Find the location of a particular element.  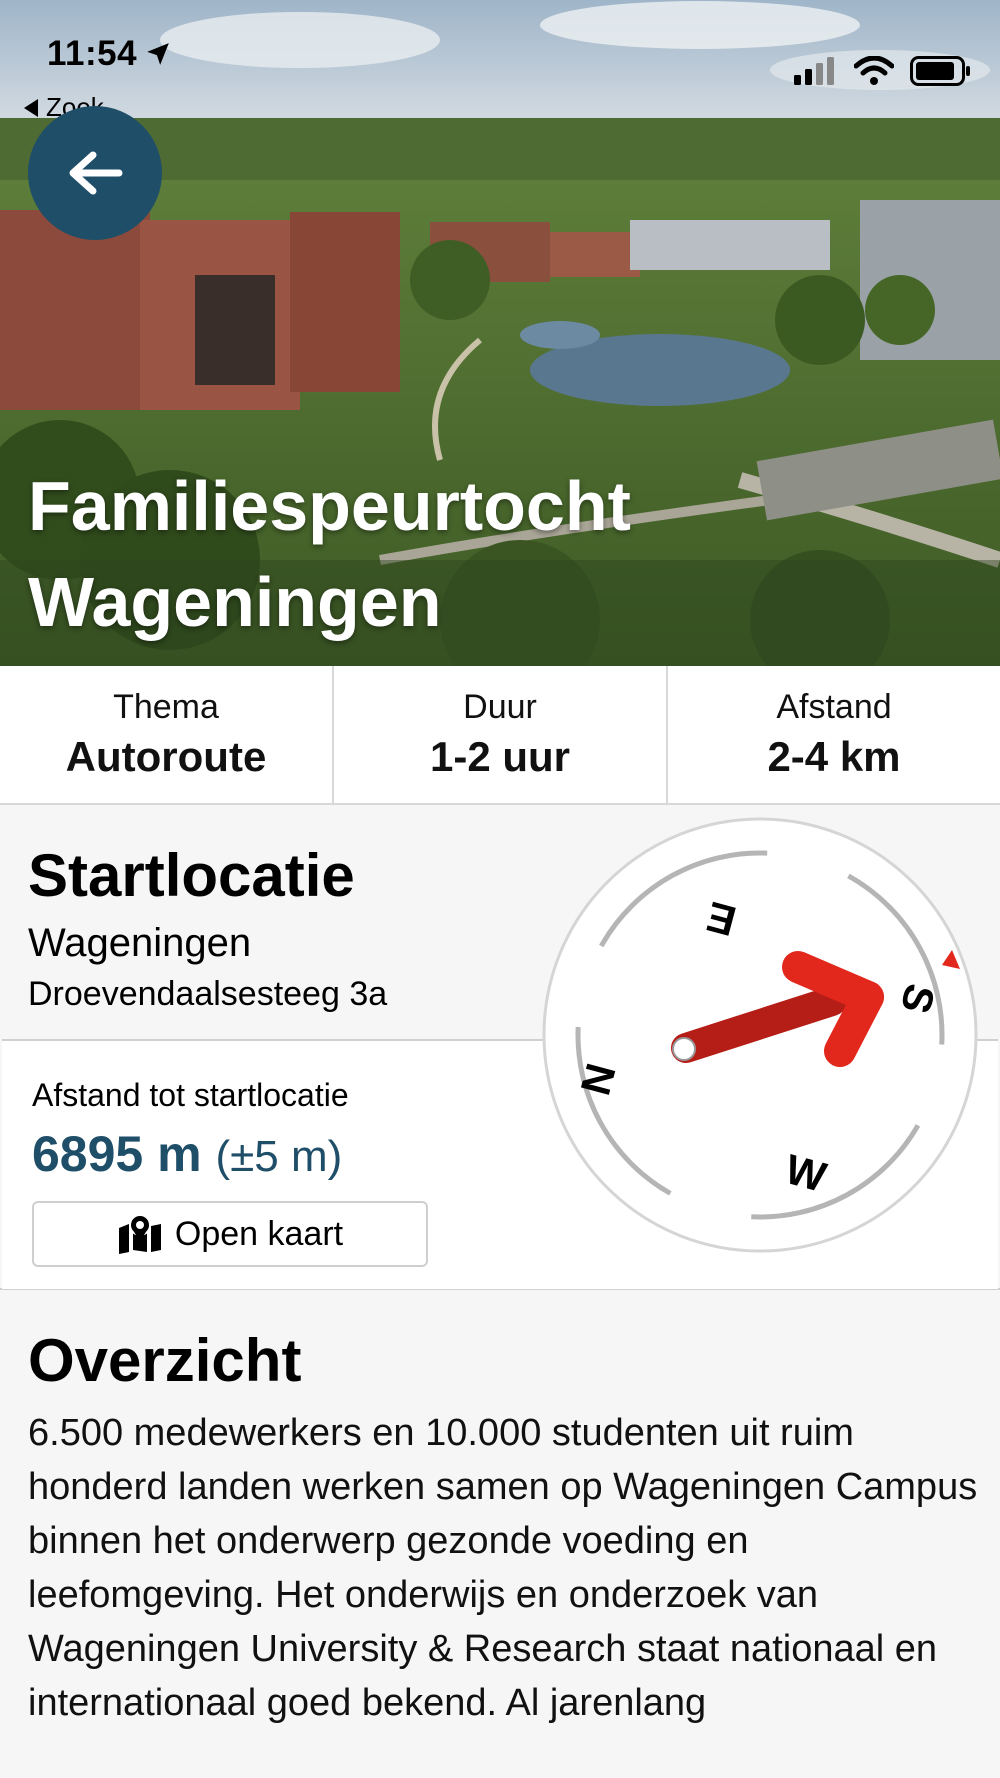

info-theme: Thema Autoroute is located at coordinates (167, 734).